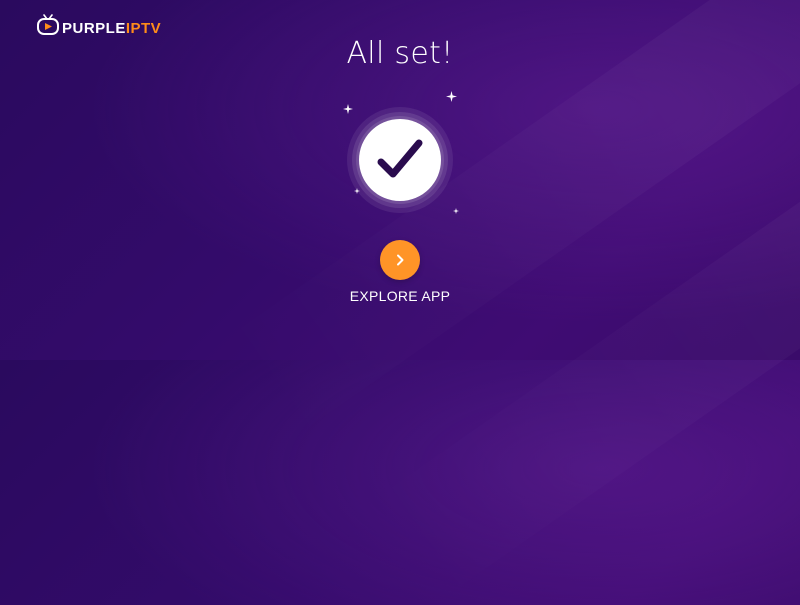 This screenshot has width=800, height=605. I want to click on chevron-right-icon, so click(400, 260).